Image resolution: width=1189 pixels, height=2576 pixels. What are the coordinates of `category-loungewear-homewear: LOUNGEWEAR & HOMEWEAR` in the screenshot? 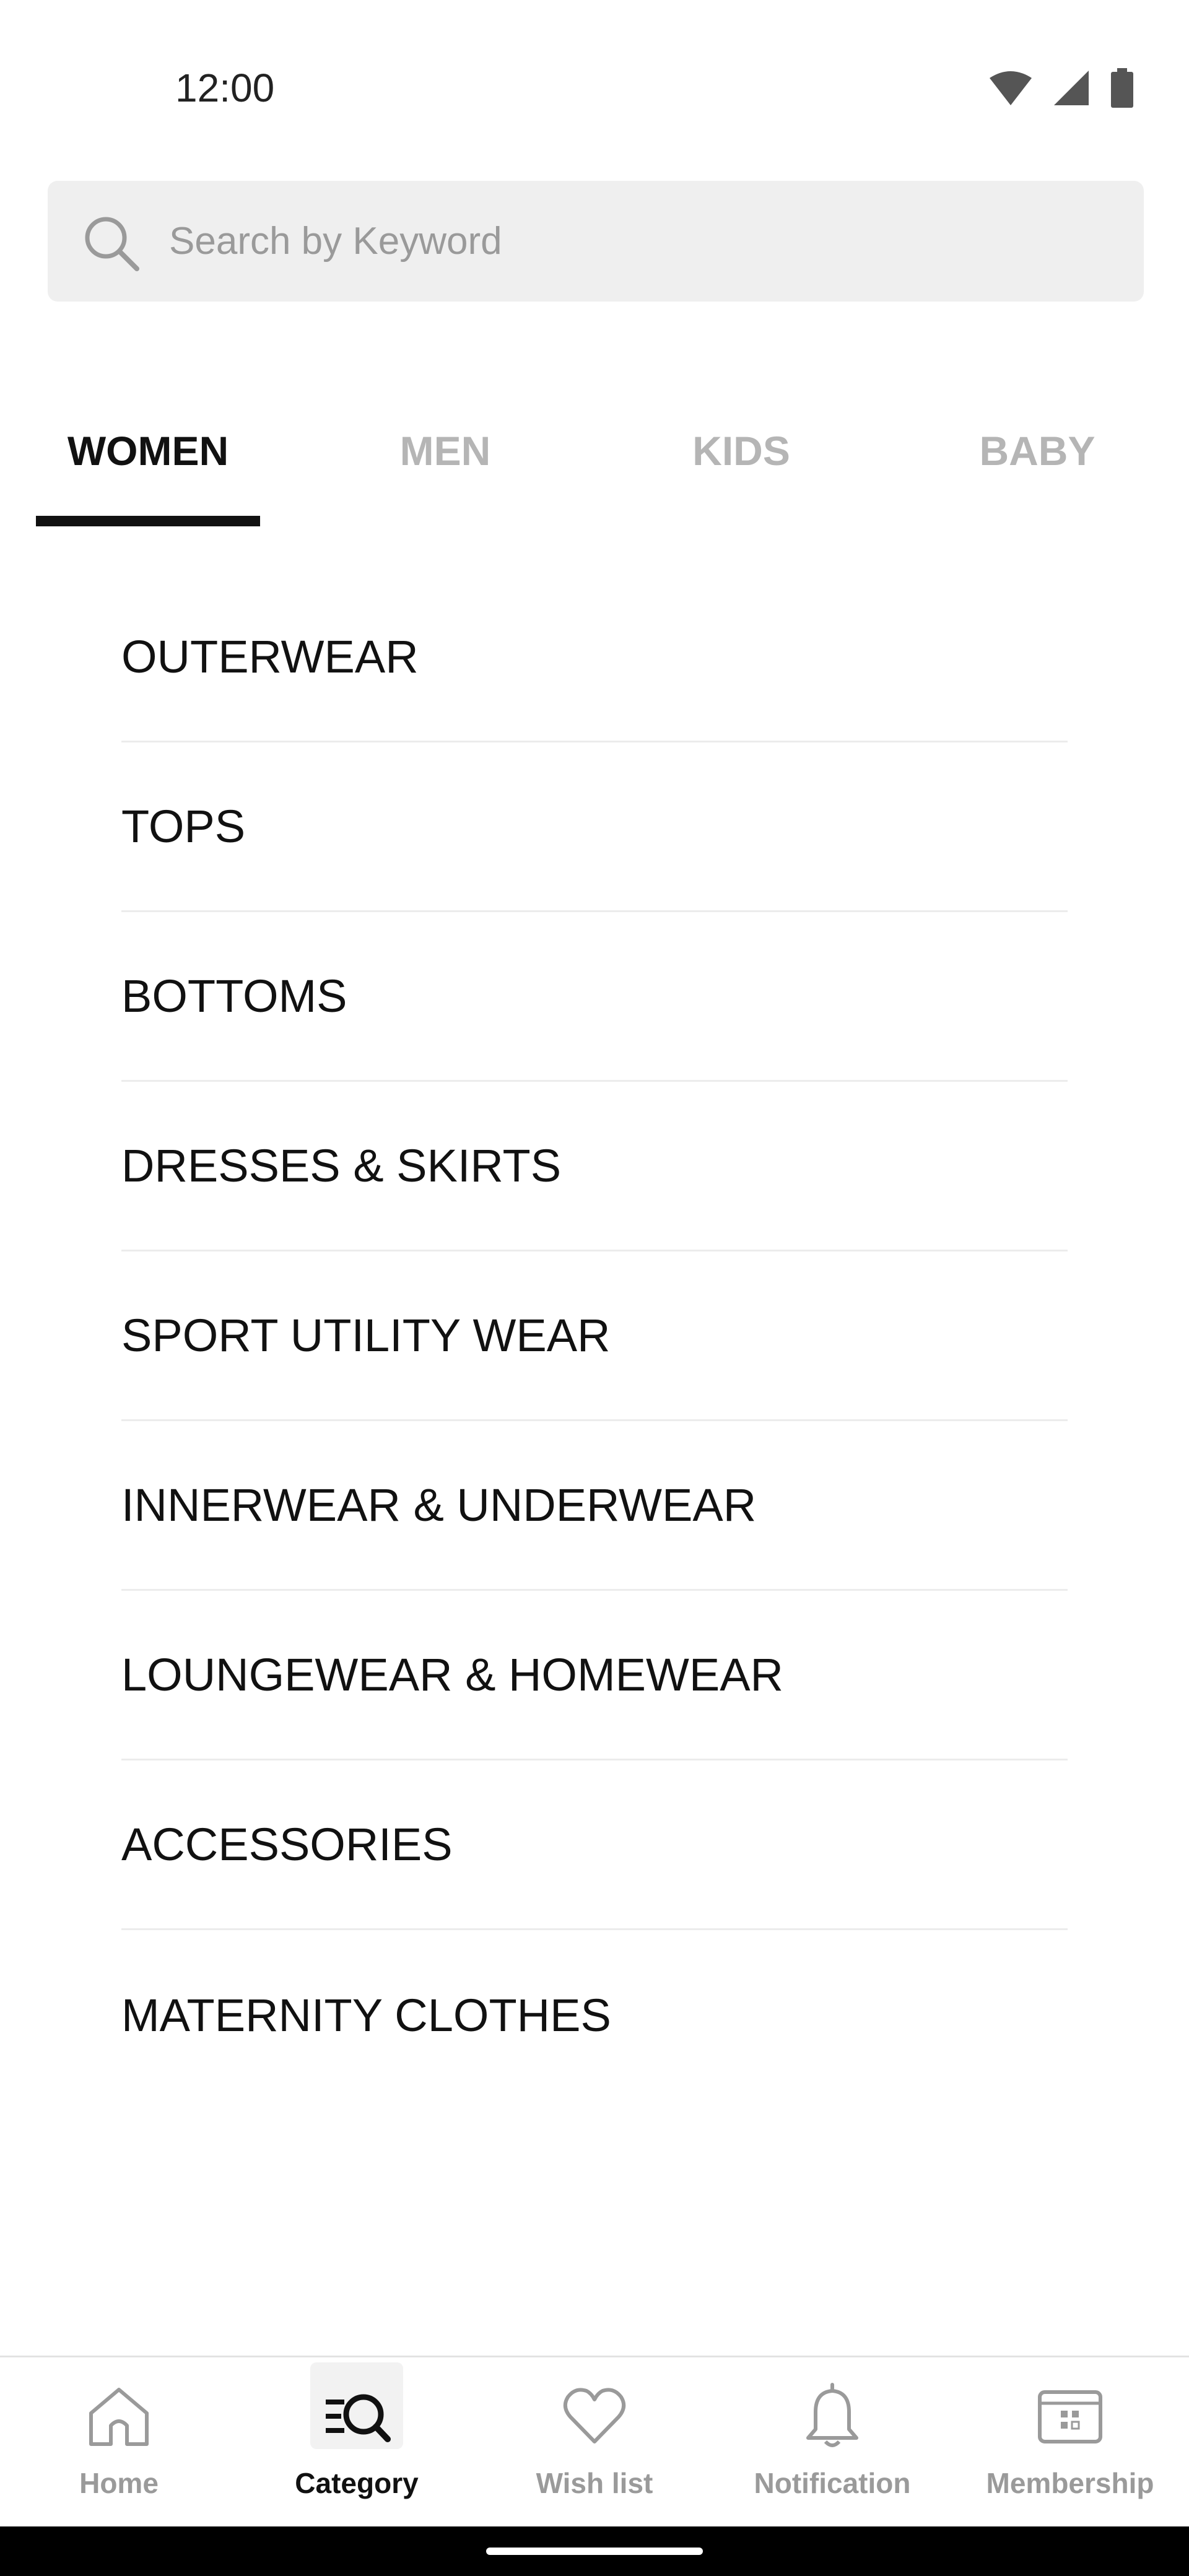 It's located at (594, 1676).